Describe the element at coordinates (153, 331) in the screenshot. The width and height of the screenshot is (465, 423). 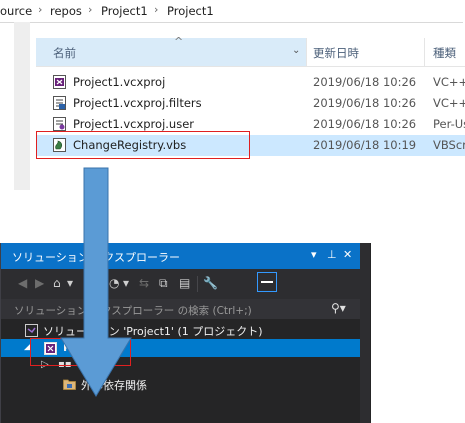
I see `tree-item-label: ソリューション 'Project1' (1 プロジェクト)` at that location.